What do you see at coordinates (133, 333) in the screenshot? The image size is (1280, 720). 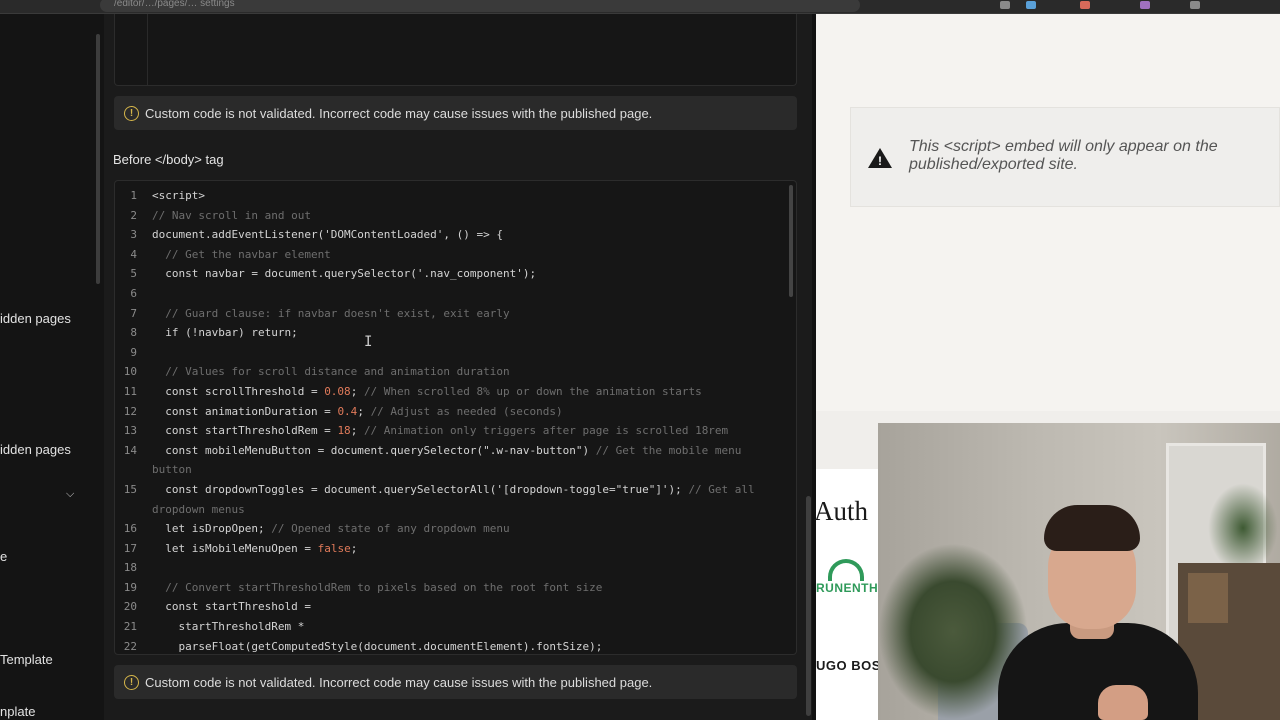 I see `line-number: 8` at bounding box center [133, 333].